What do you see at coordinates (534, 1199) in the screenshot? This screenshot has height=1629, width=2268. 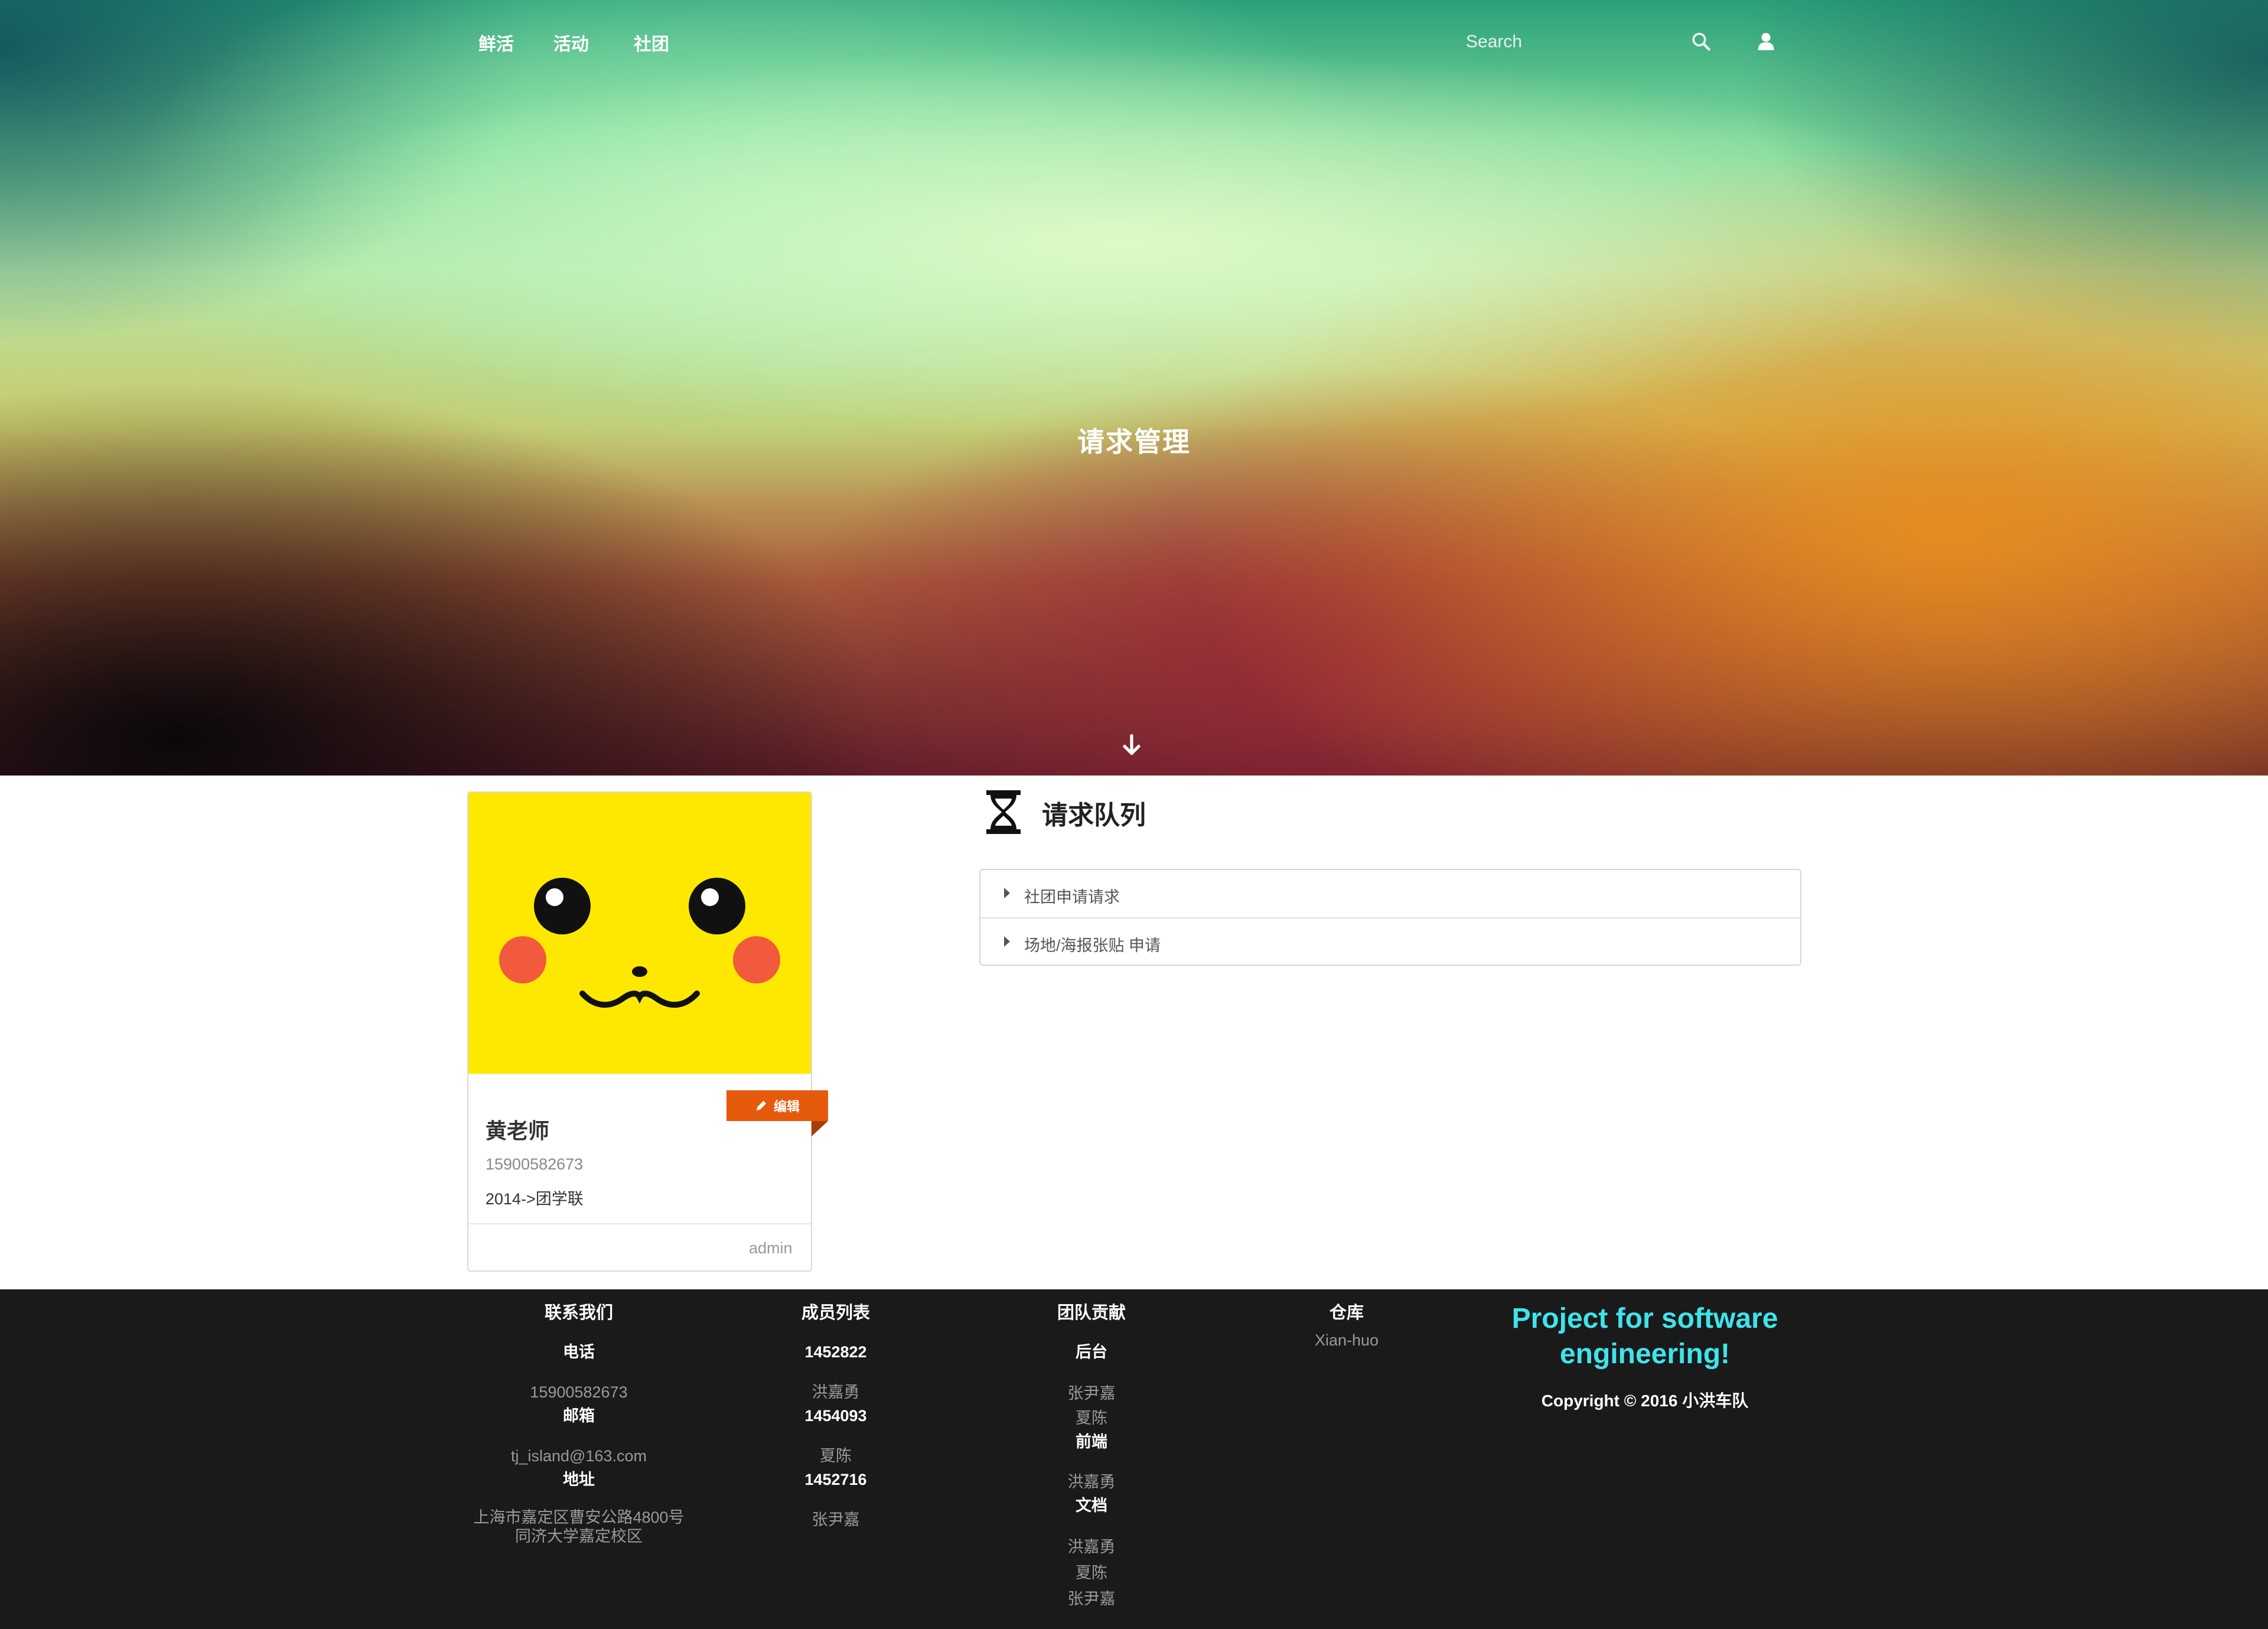 I see `profile-org: 2014->团学联` at bounding box center [534, 1199].